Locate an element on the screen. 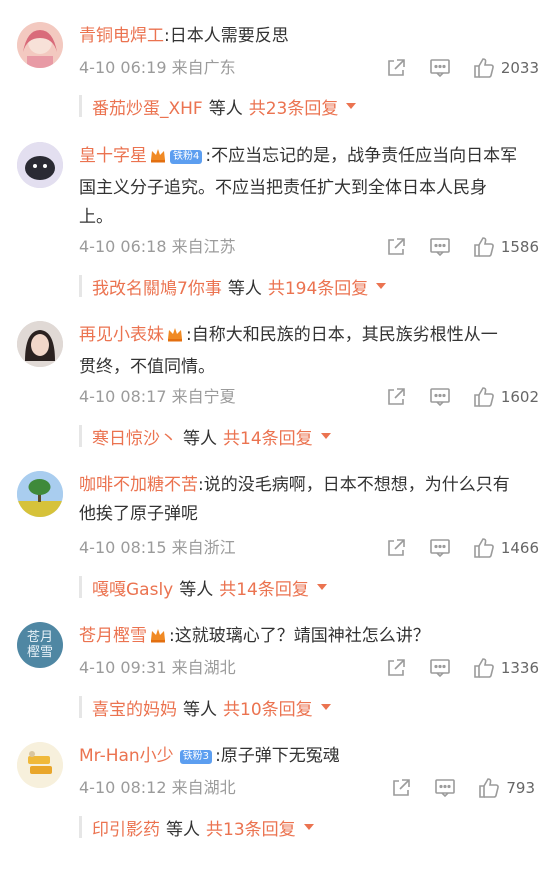 The height and width of the screenshot is (888, 553). comment-username: Mr-Han小少 is located at coordinates (126, 756).